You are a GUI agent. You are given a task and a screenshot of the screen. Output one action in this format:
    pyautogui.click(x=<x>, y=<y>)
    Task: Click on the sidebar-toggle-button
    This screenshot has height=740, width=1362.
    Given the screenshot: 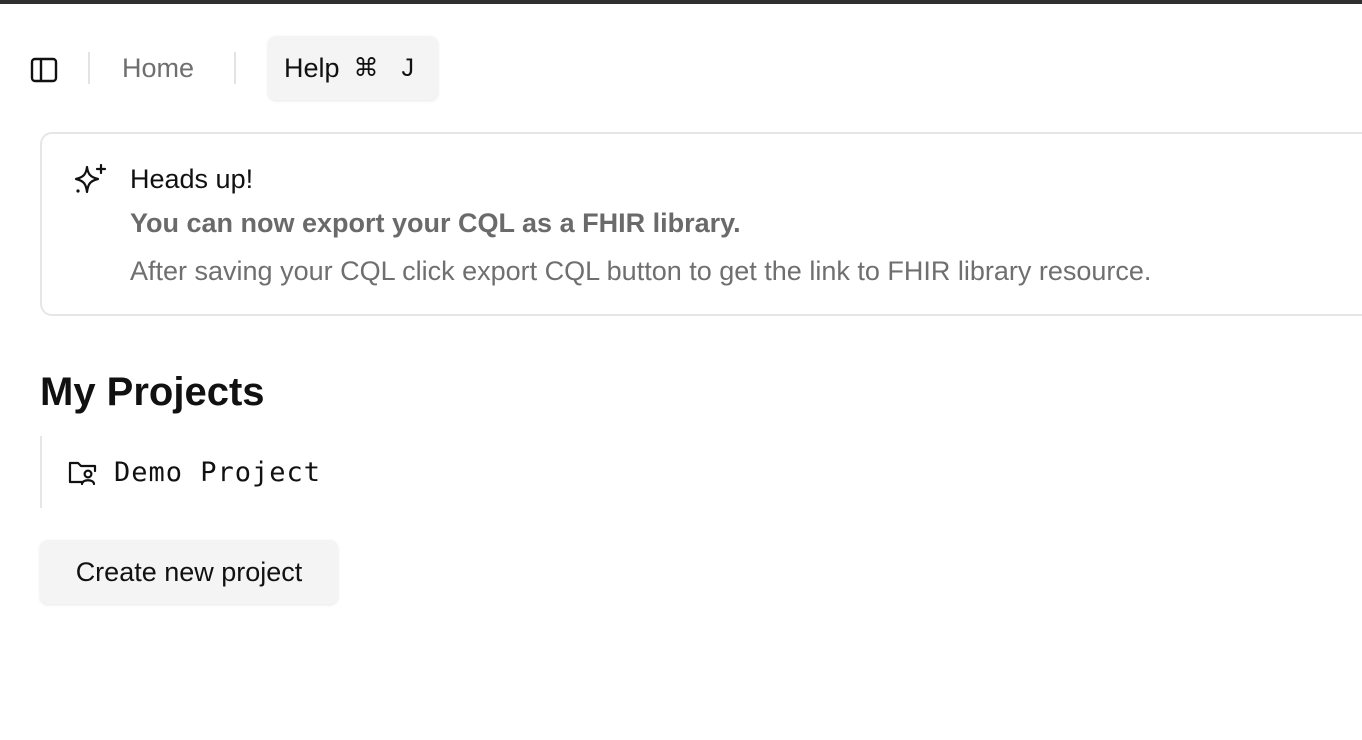 What is the action you would take?
    pyautogui.click(x=44, y=70)
    